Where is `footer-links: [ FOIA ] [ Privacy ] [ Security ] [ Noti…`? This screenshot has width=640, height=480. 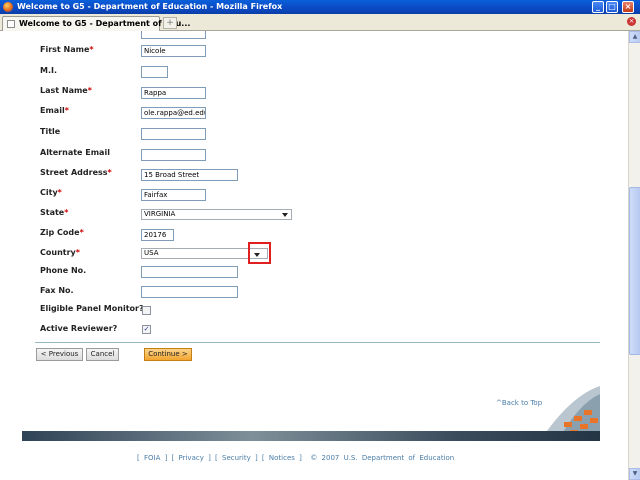
footer-links: [ FOIA ] [ Privacy ] [ Security ] [ Noti… is located at coordinates (296, 458).